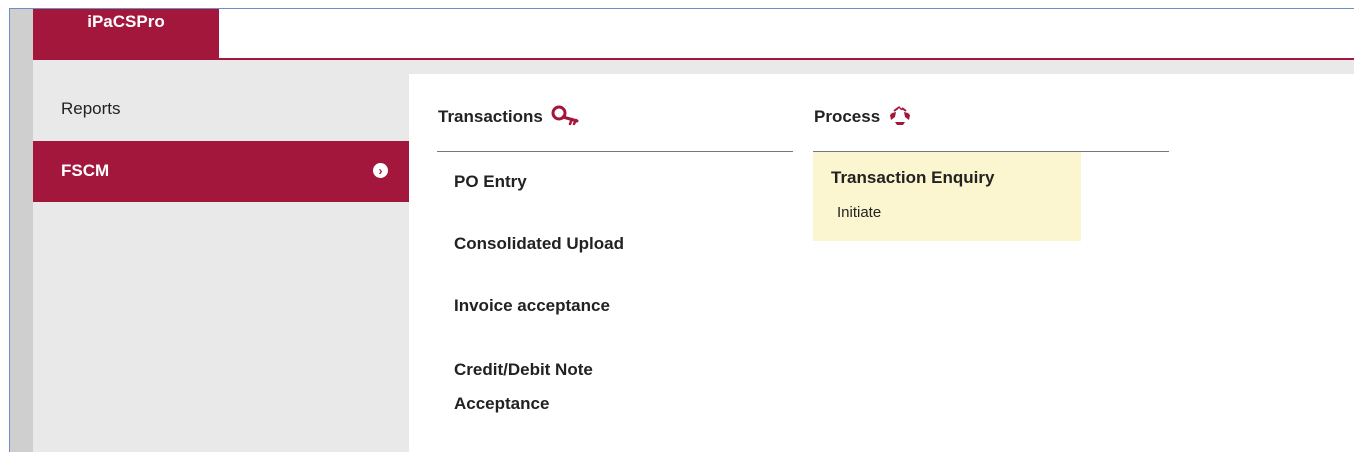 The image size is (1354, 452). Describe the element at coordinates (91, 108) in the screenshot. I see `sidebar-item-label: Reports` at that location.